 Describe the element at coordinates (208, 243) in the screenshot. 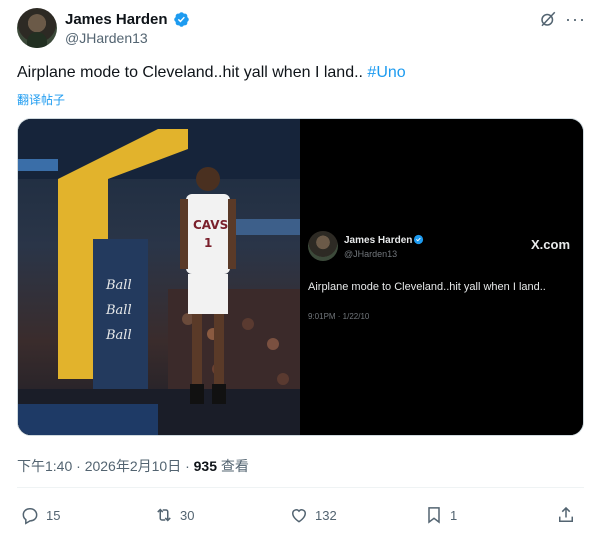

I see `svg-text: 1` at that location.